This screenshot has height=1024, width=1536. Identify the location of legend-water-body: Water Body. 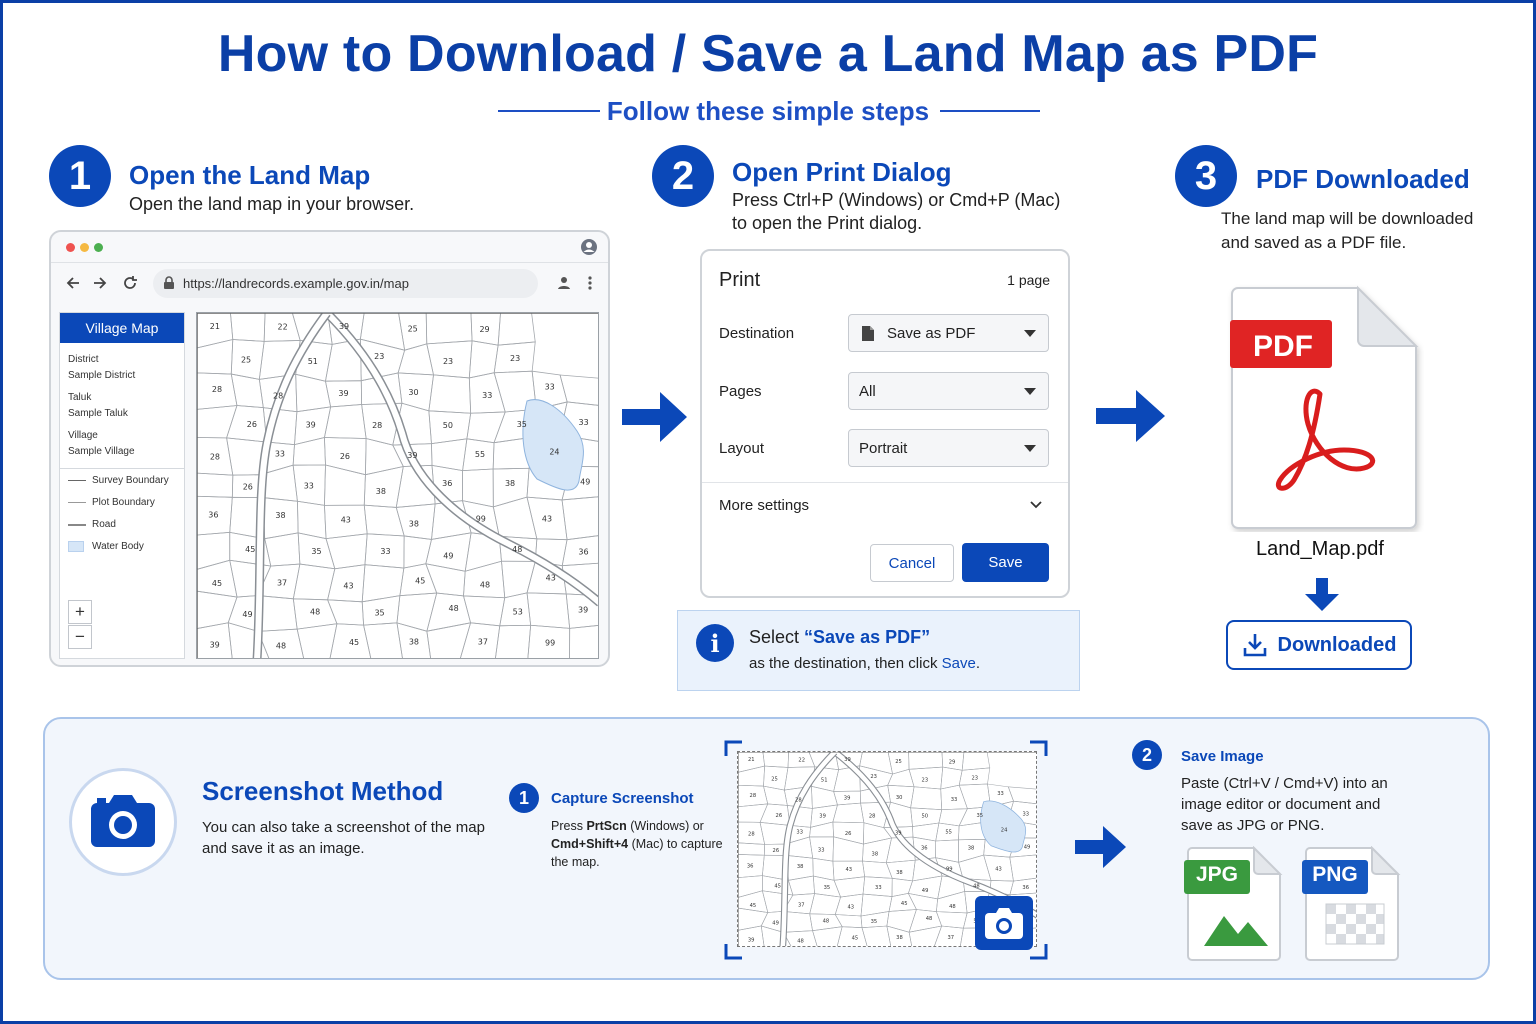
(118, 546).